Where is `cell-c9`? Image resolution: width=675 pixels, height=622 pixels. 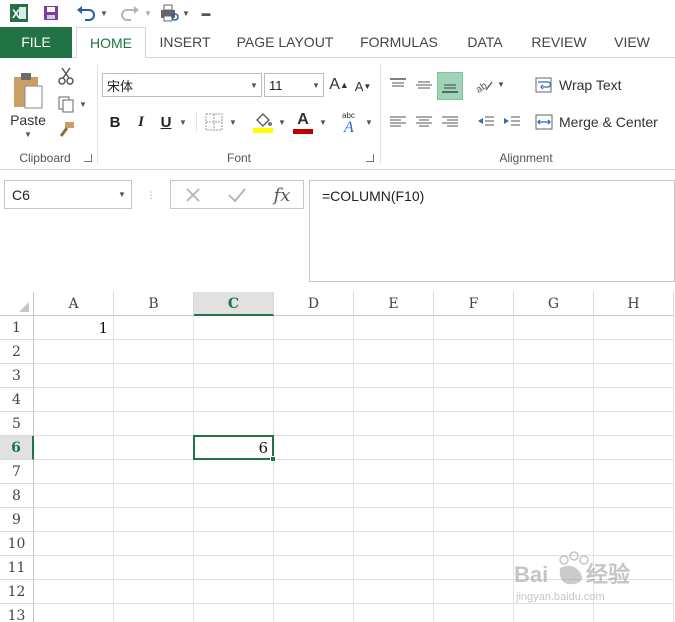
cell-c9 is located at coordinates (234, 520).